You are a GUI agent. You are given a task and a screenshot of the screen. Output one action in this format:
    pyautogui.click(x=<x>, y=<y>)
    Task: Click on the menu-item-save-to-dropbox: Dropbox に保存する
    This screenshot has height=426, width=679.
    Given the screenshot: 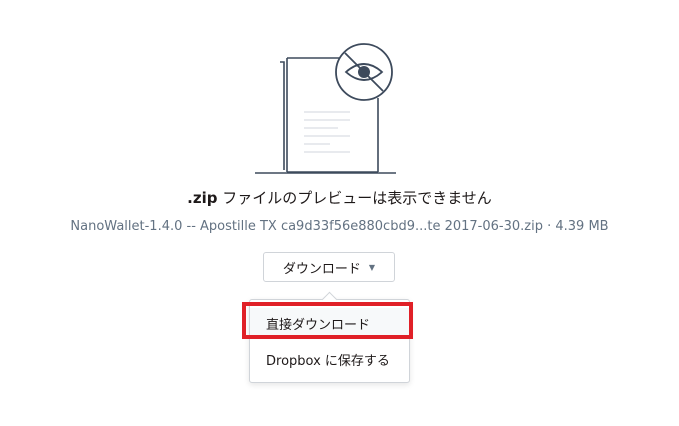 What is the action you would take?
    pyautogui.click(x=329, y=359)
    